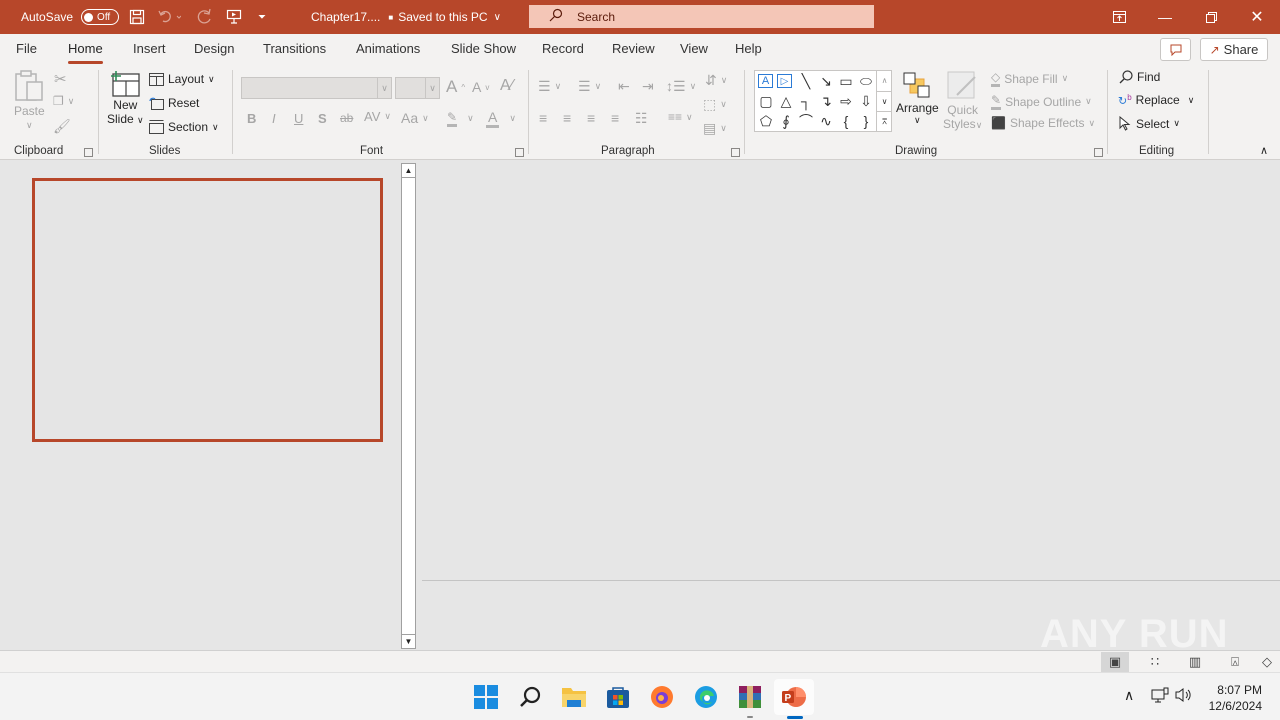 The width and height of the screenshot is (1280, 720). I want to click on change-case-button: Aa ∨, so click(415, 118).